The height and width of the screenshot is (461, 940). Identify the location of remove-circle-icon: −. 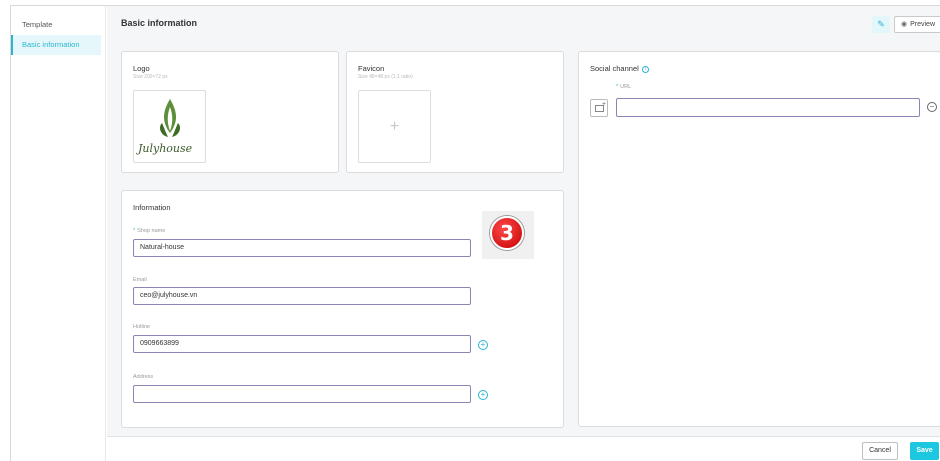
(932, 107).